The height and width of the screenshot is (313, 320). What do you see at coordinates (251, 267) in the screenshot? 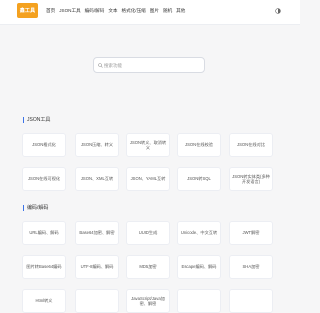
I see `tool-card: SHA加密` at bounding box center [251, 267].